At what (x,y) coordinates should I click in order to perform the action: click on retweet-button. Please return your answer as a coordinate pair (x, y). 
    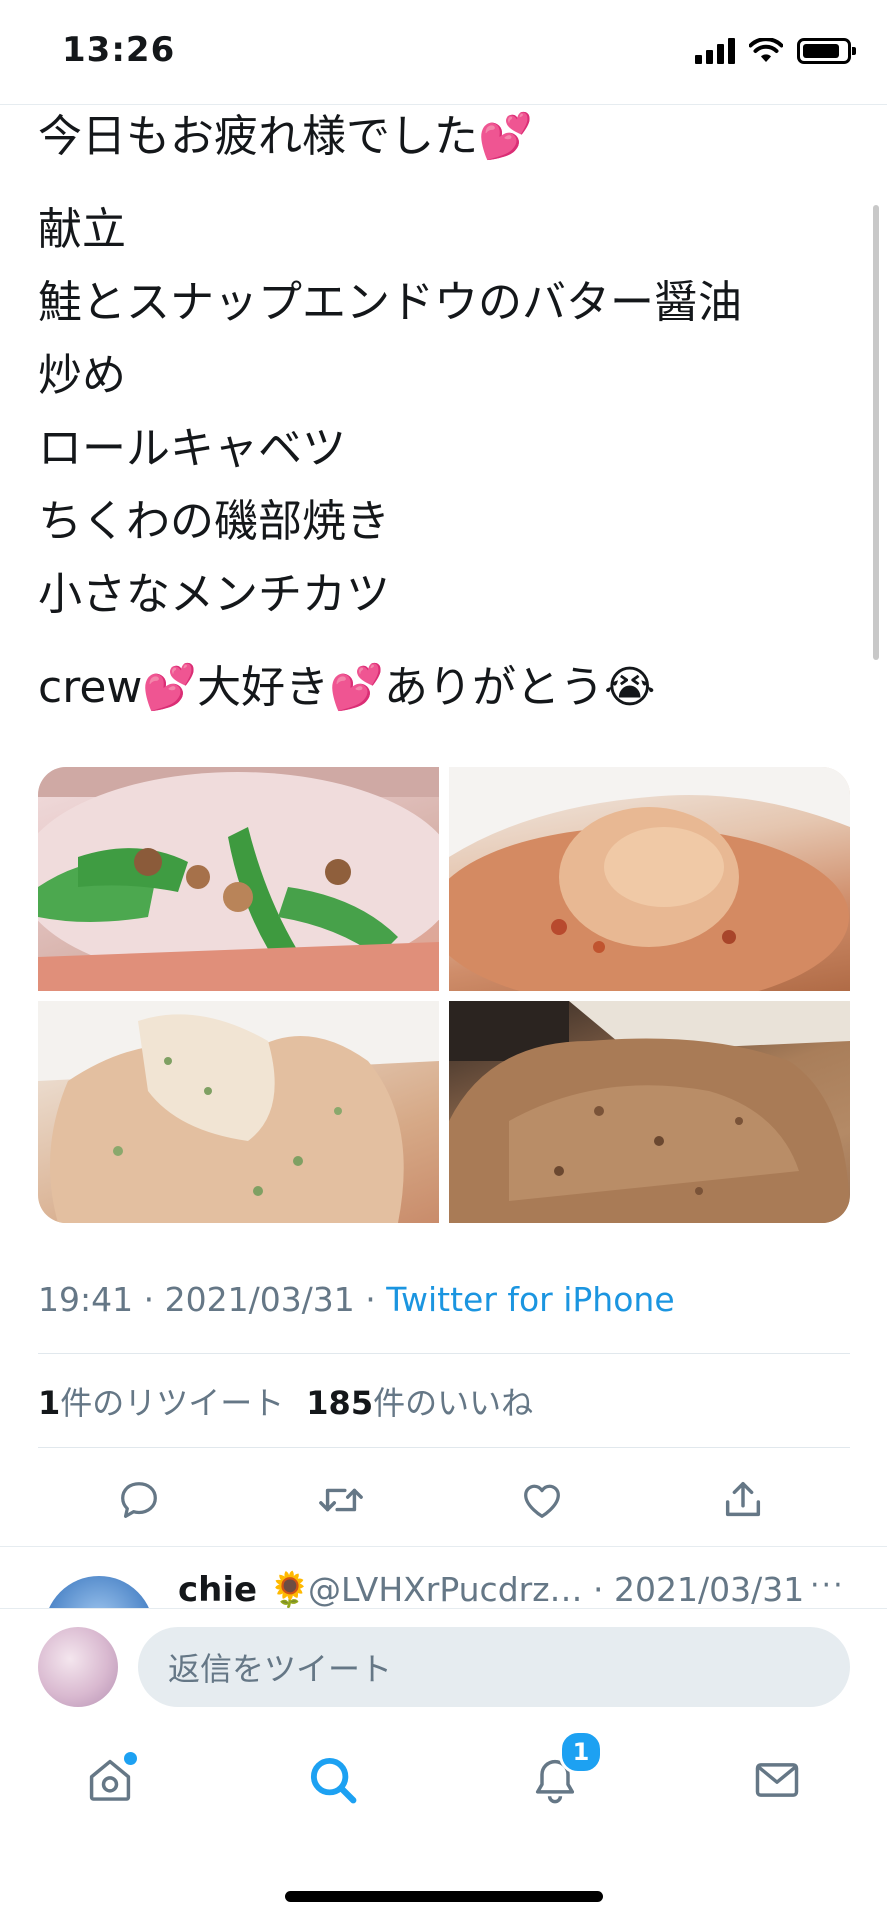
    Looking at the image, I should click on (341, 1500).